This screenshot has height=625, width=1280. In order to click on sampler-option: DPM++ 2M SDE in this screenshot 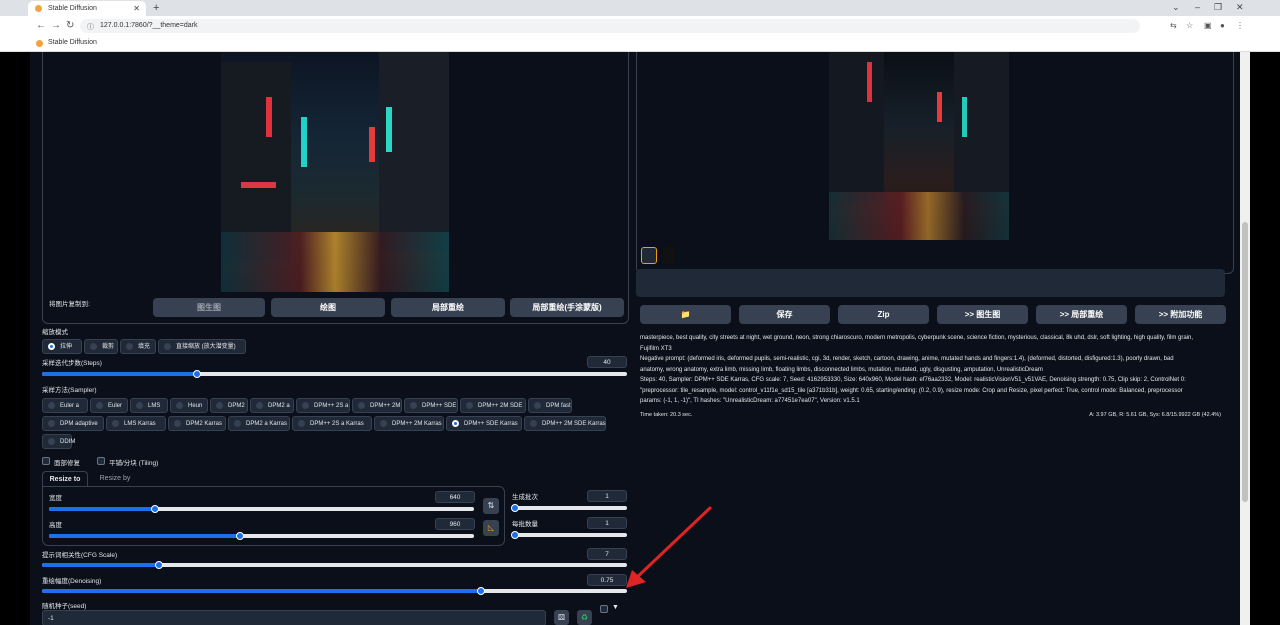, I will do `click(493, 405)`.